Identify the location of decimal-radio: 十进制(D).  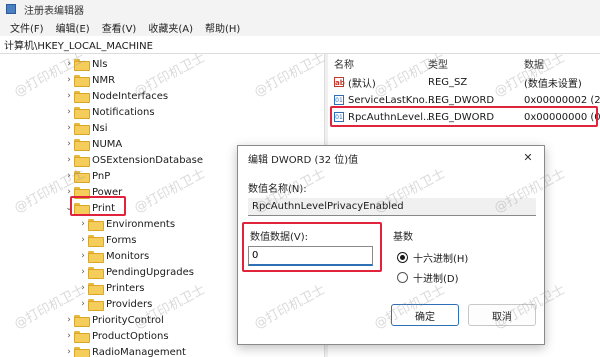
(428, 277).